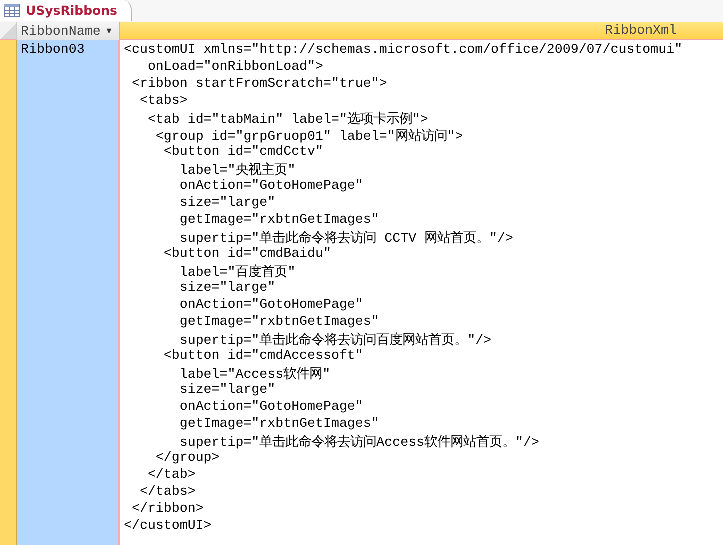  Describe the element at coordinates (66, 10) in the screenshot. I see `table-tab: USysRibbons` at that location.